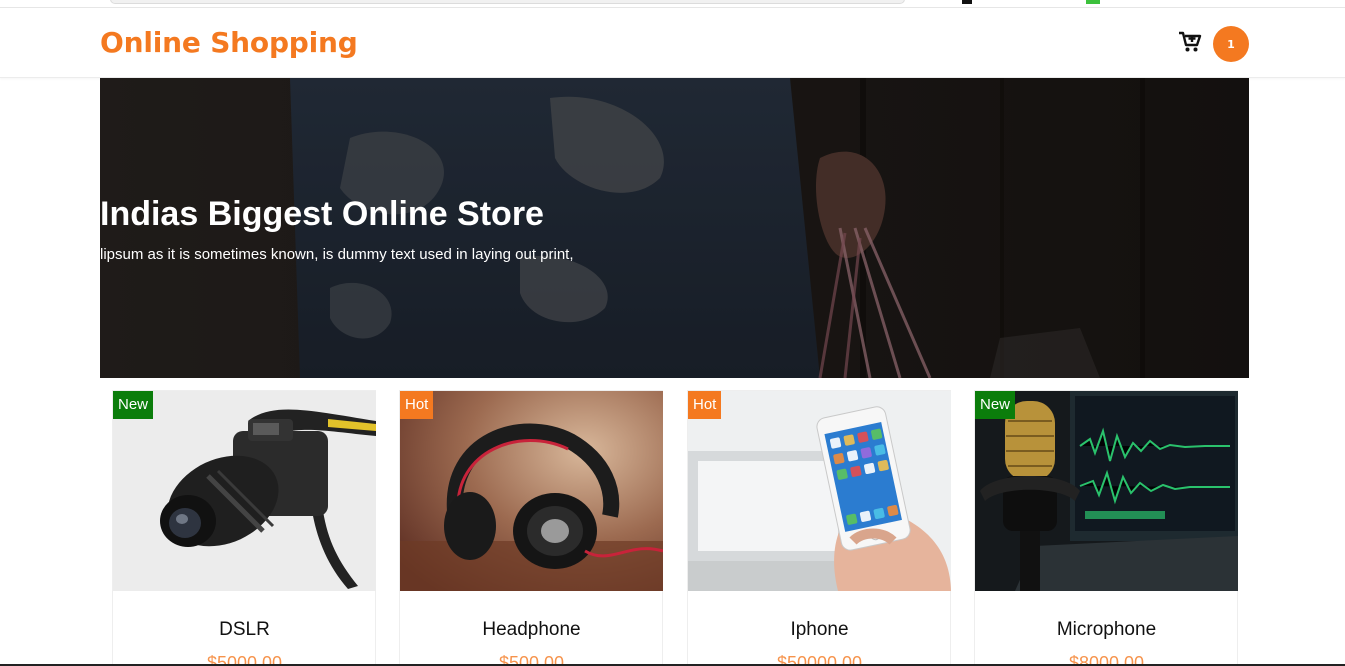  Describe the element at coordinates (672, 43) in the screenshot. I see `navbar: Online Shopping 1` at that location.